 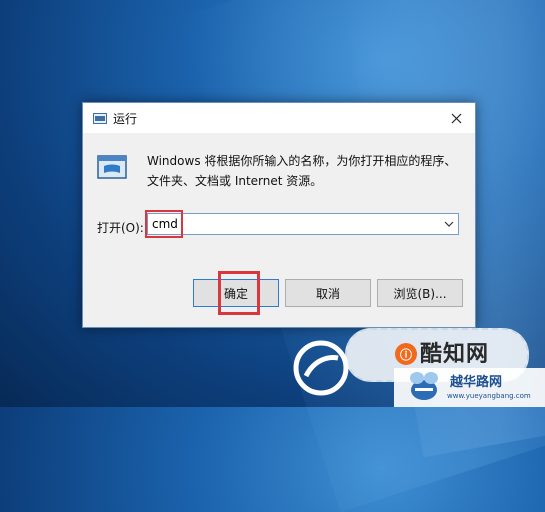 What do you see at coordinates (120, 228) in the screenshot?
I see `open-label: 打开(O):` at bounding box center [120, 228].